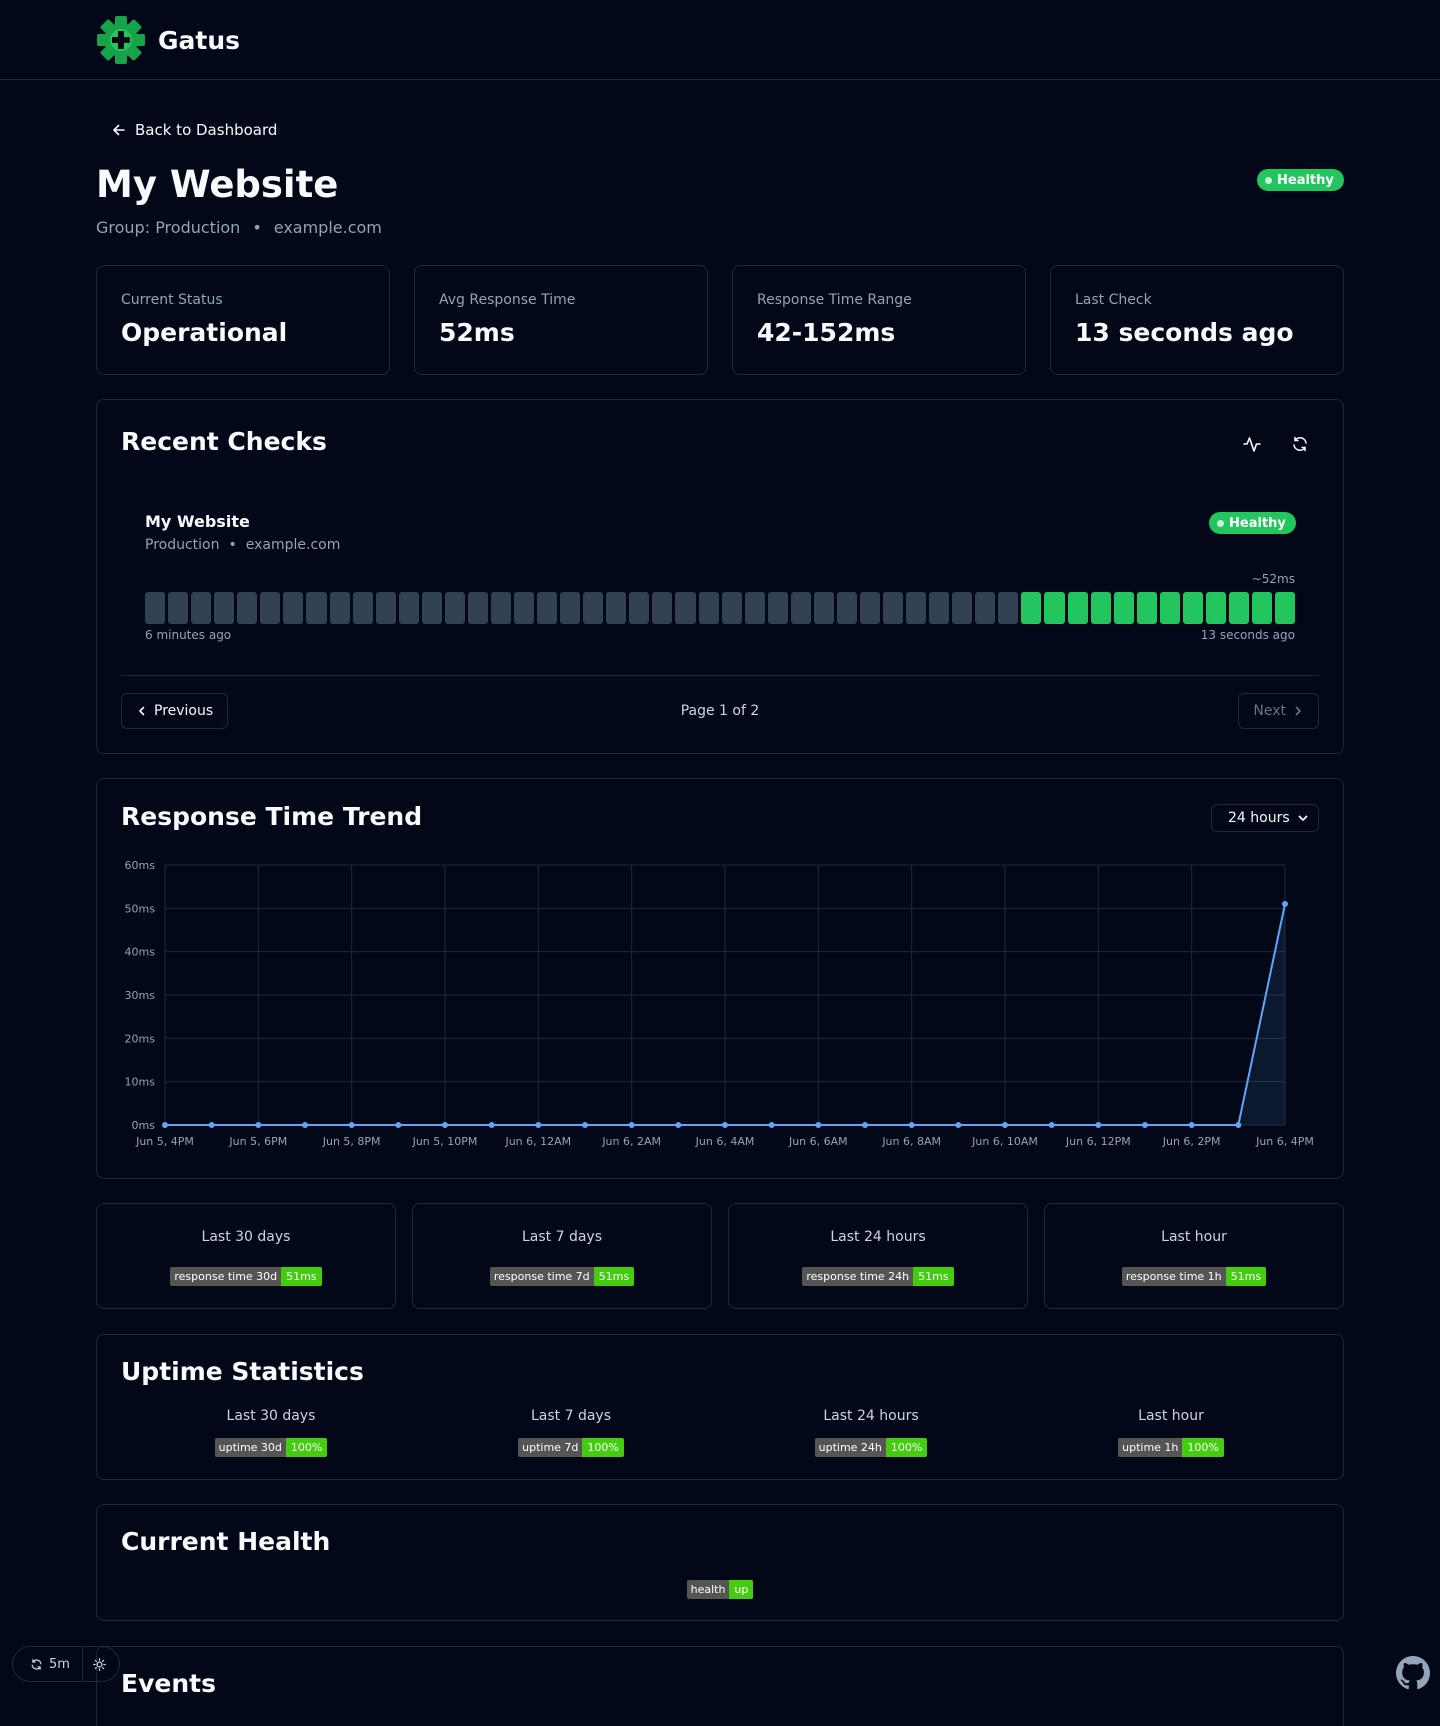  Describe the element at coordinates (144, 1125) in the screenshot. I see `y-tick-label: 0ms` at that location.